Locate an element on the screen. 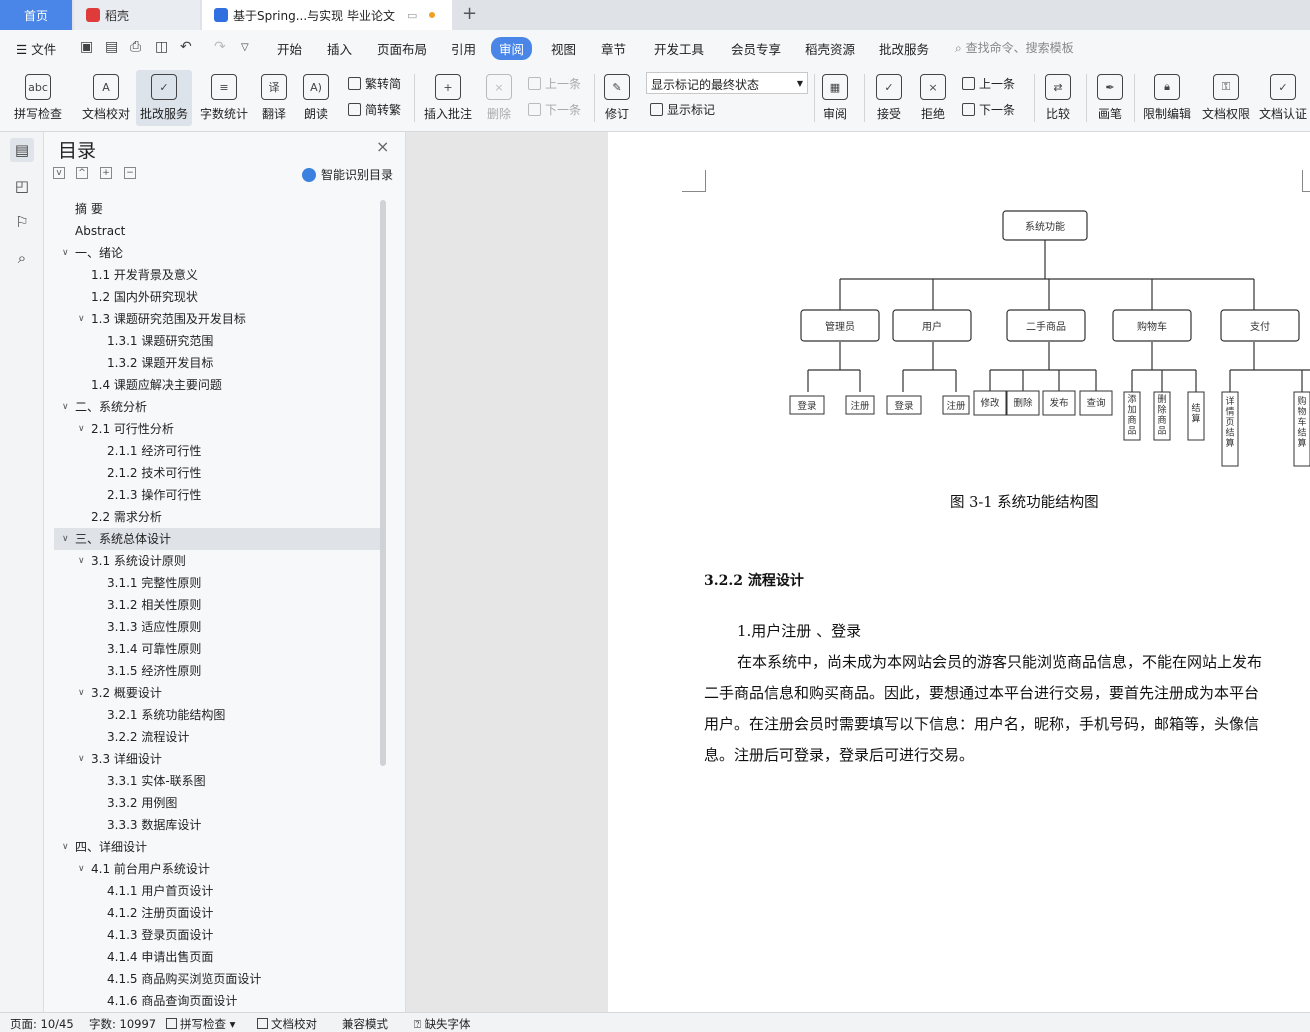  redo-icon: ↷ is located at coordinates (220, 47).